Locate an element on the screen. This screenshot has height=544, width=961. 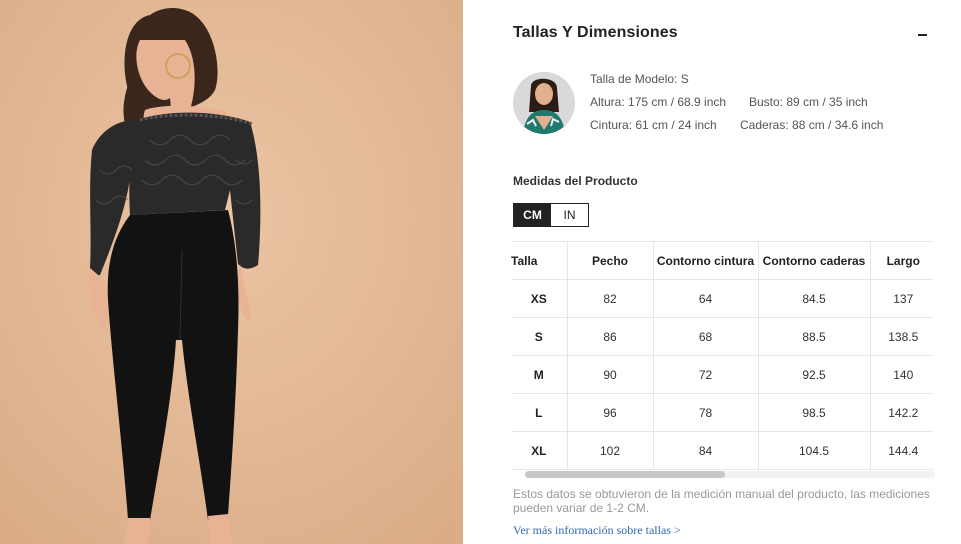
size-cell: XS is located at coordinates (539, 298).